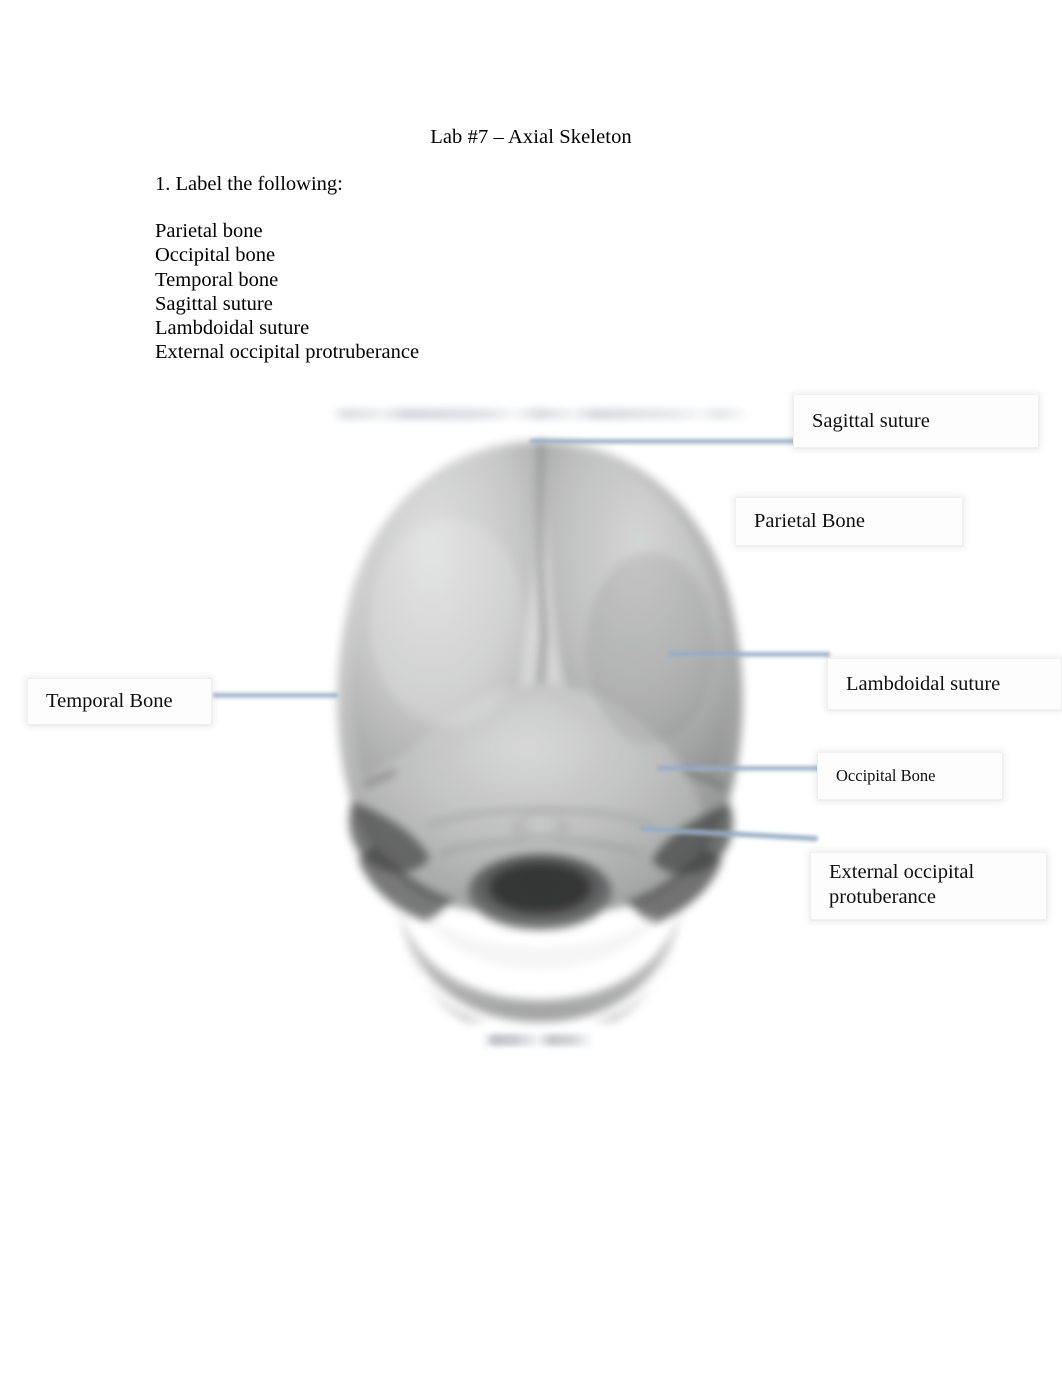 This screenshot has height=1377, width=1062. I want to click on callout-parietal-bone: Parietal Bone, so click(849, 521).